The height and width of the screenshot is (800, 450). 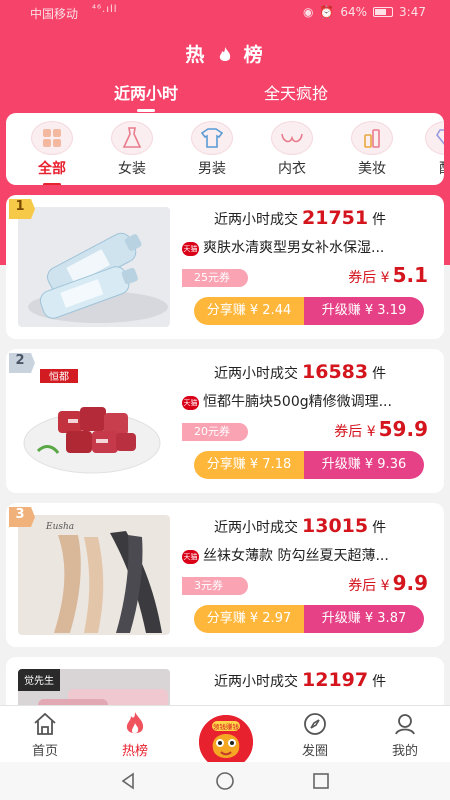 What do you see at coordinates (94, 575) in the screenshot?
I see `product-image: Eusha` at bounding box center [94, 575].